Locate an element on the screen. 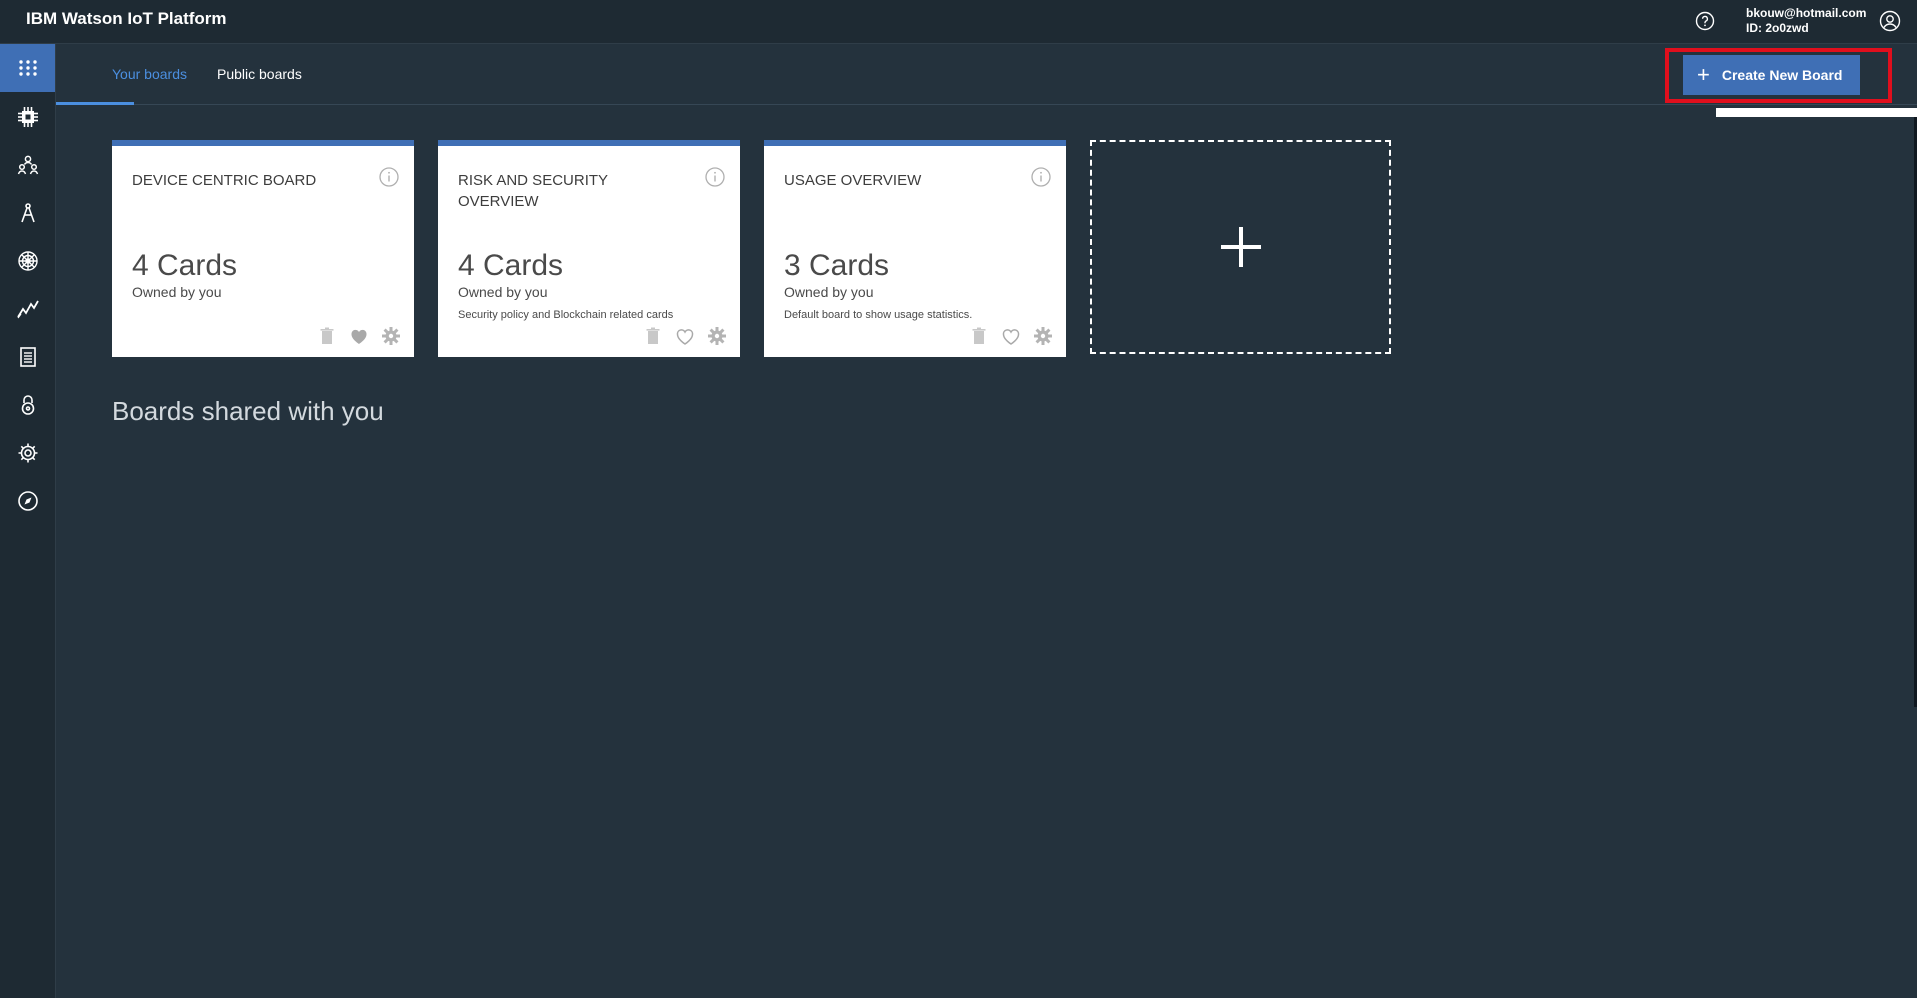 The image size is (1917, 998). plus-icon is located at coordinates (1240, 247).